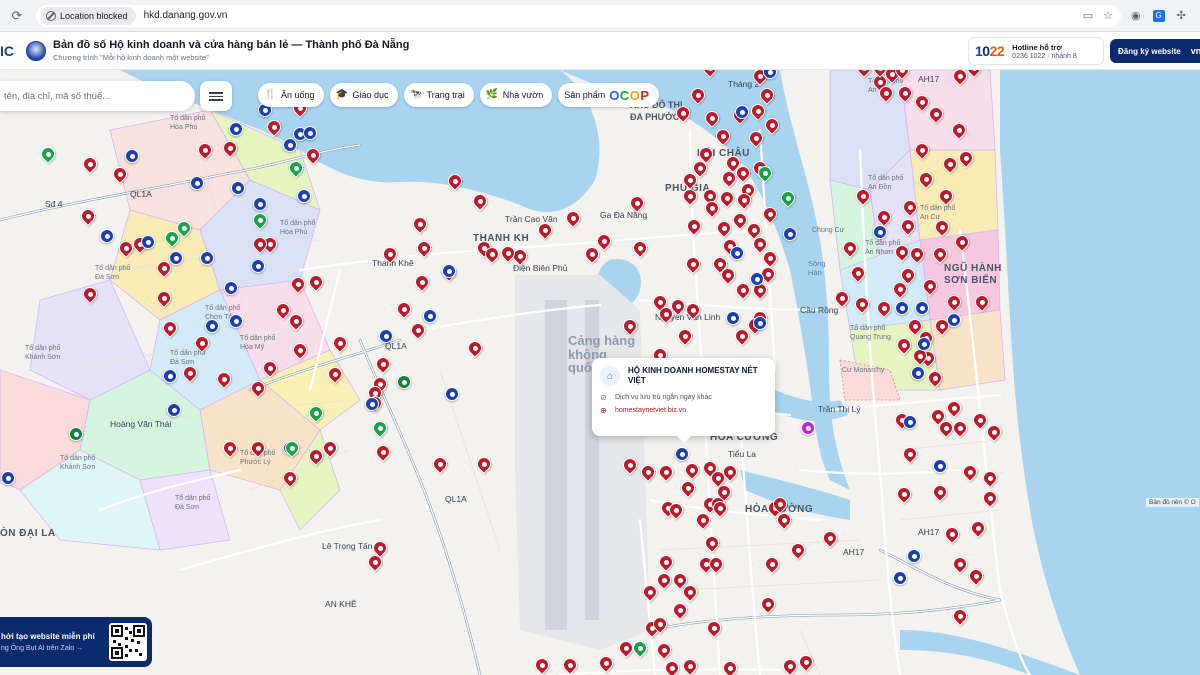  Describe the element at coordinates (88, 15) in the screenshot. I see `location-blocked-chip: Location blocked` at that location.